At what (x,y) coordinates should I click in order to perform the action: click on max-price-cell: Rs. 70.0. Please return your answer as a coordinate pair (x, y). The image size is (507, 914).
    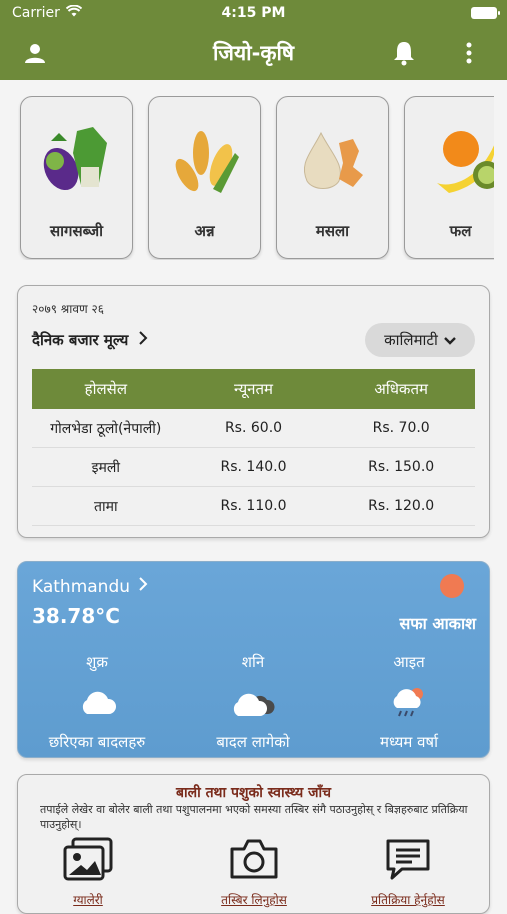
    Looking at the image, I should click on (401, 428).